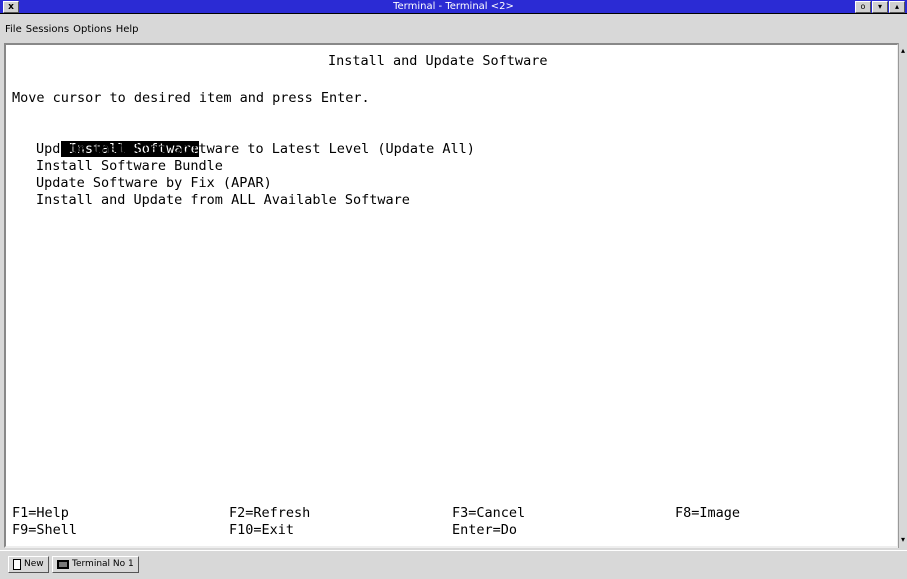  I want to click on terminal-scrollbar: ▴ ▾, so click(902, 295).